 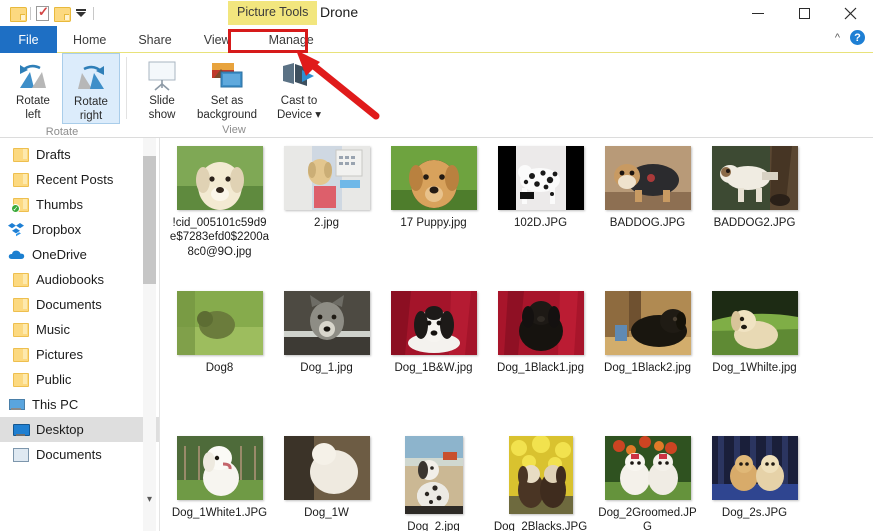 I want to click on navigation-scrollbar: ▾, so click(x=149, y=334).